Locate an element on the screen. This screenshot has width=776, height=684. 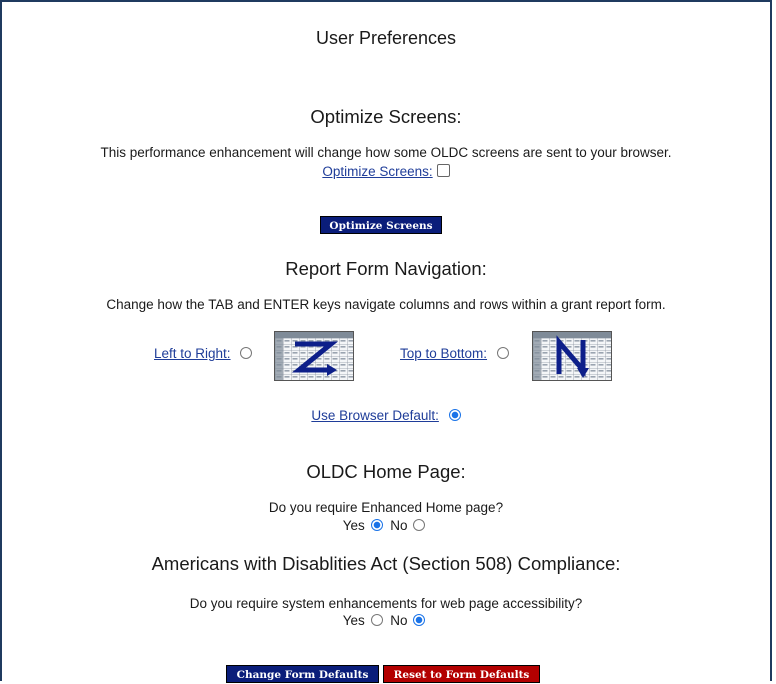
ada-yes-label: Yes is located at coordinates (353, 620).